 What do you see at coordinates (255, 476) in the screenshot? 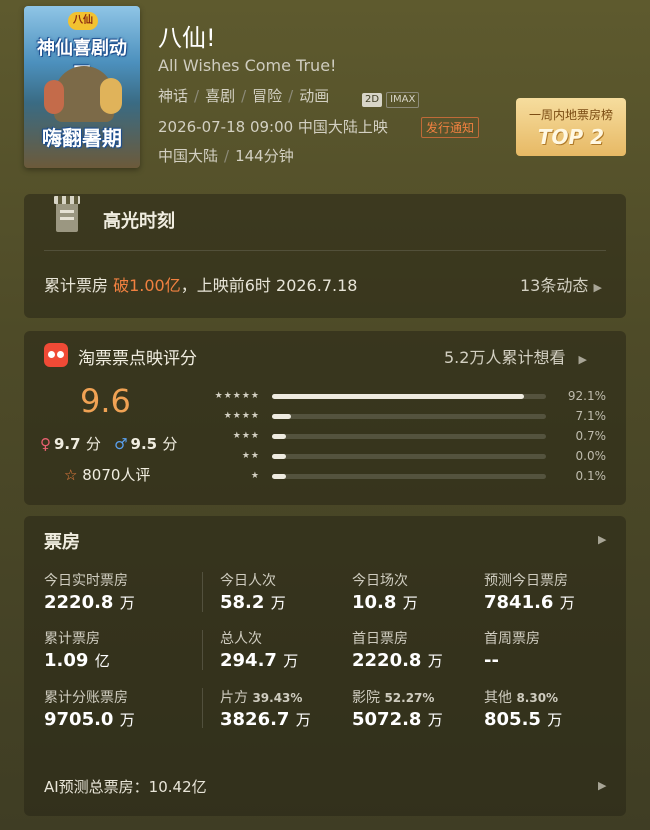
I see `star-level: ★` at bounding box center [255, 476].